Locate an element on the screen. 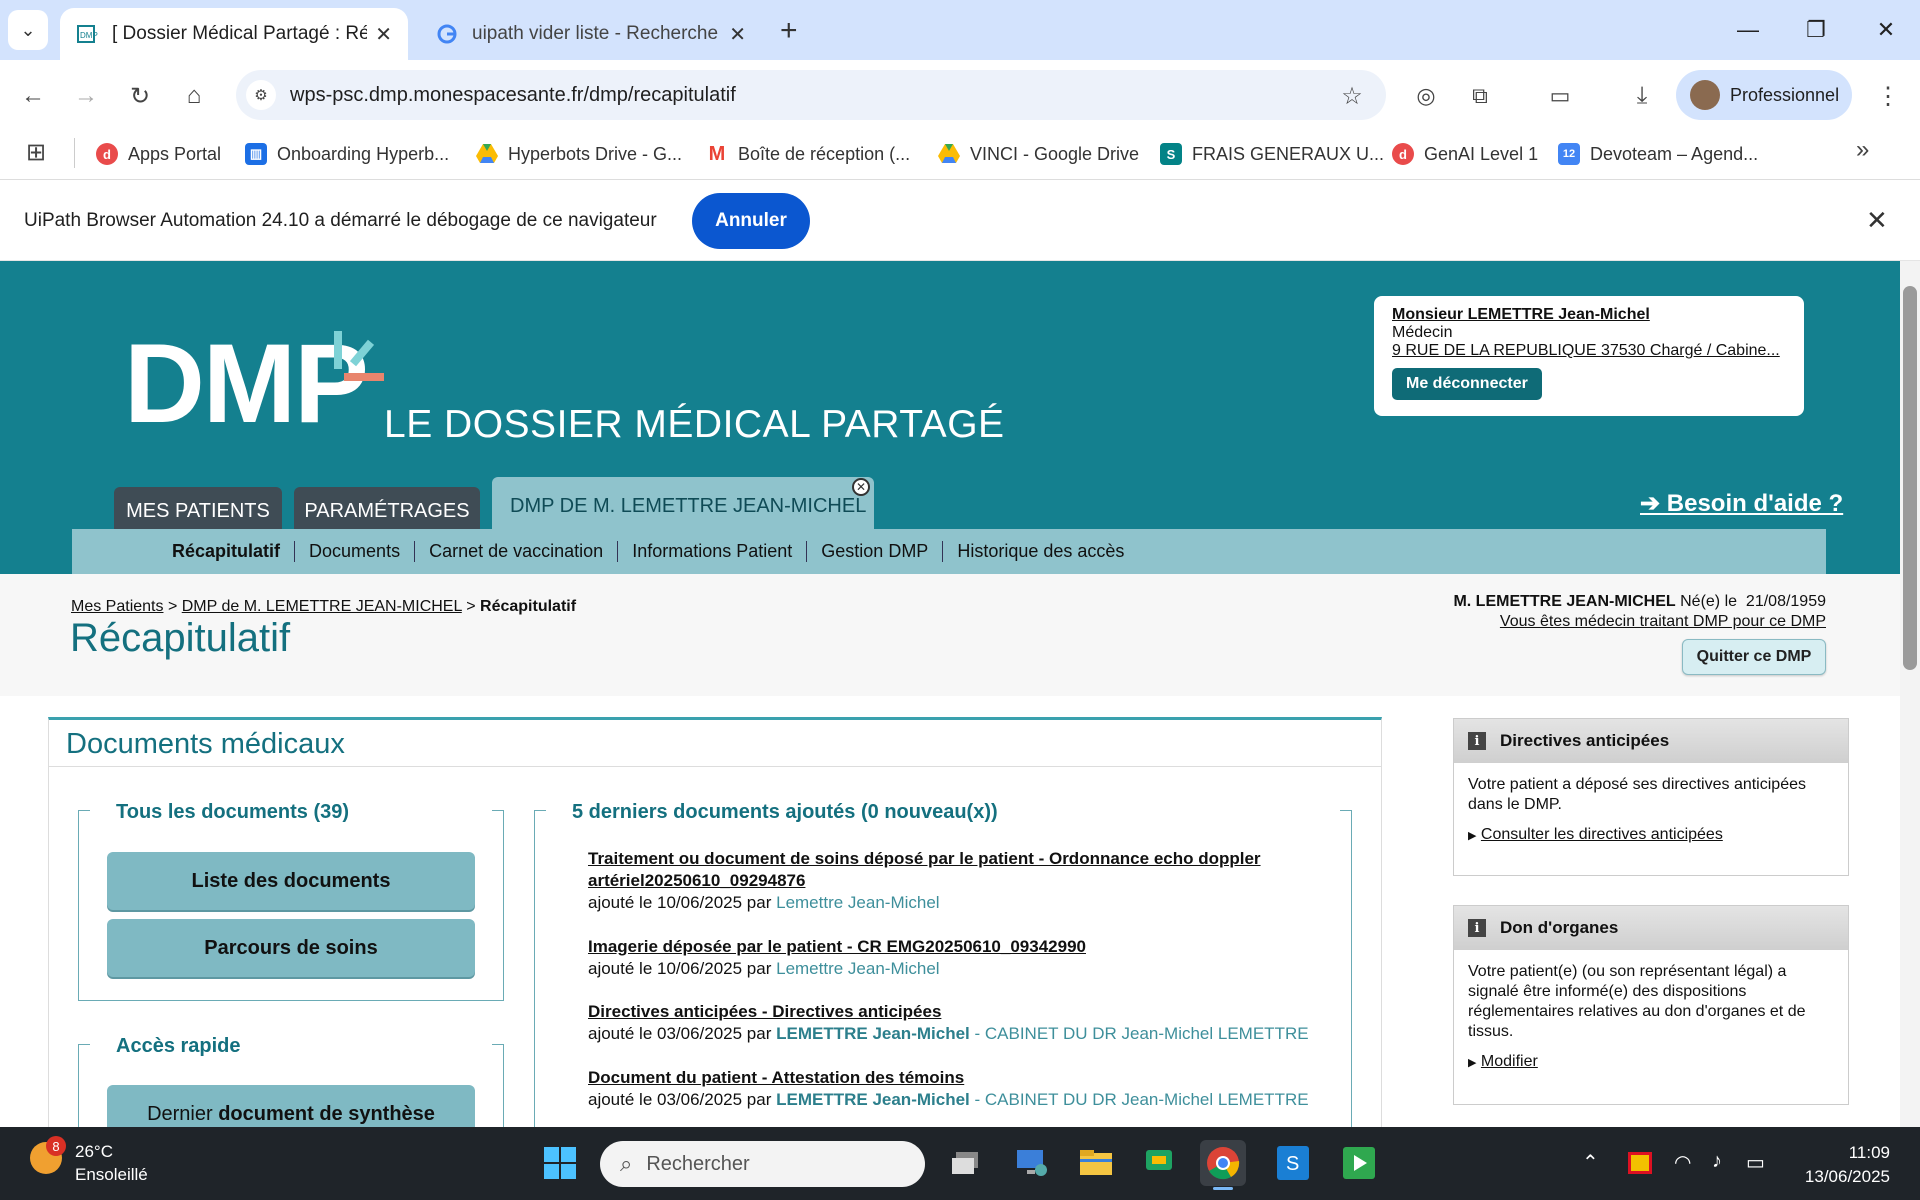 The width and height of the screenshot is (1920, 1200). bookmark-item: d Apps Portal is located at coordinates (158, 154).